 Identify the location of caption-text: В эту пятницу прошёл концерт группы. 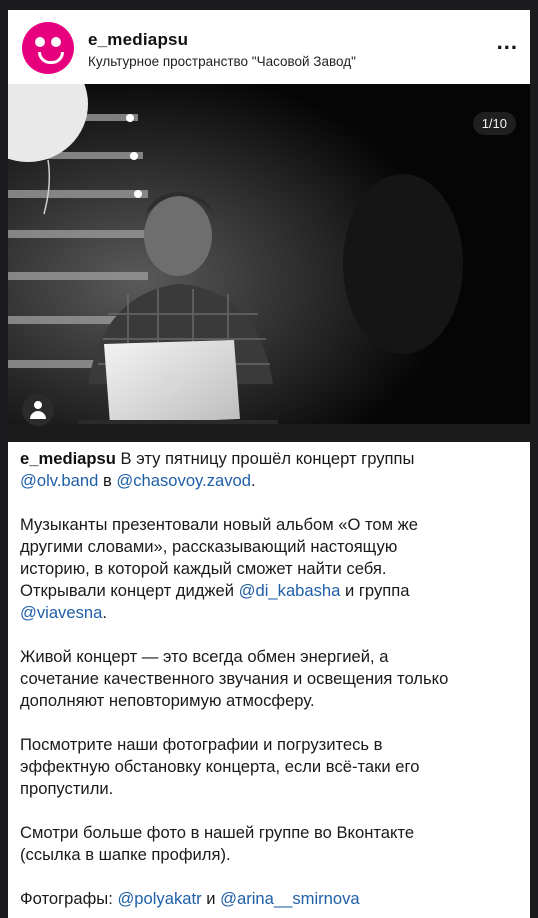
(265, 458).